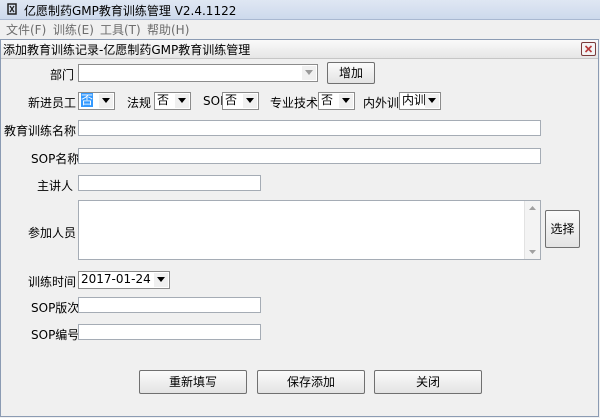 This screenshot has width=600, height=418. Describe the element at coordinates (309, 156) in the screenshot. I see `sop-name-input` at that location.